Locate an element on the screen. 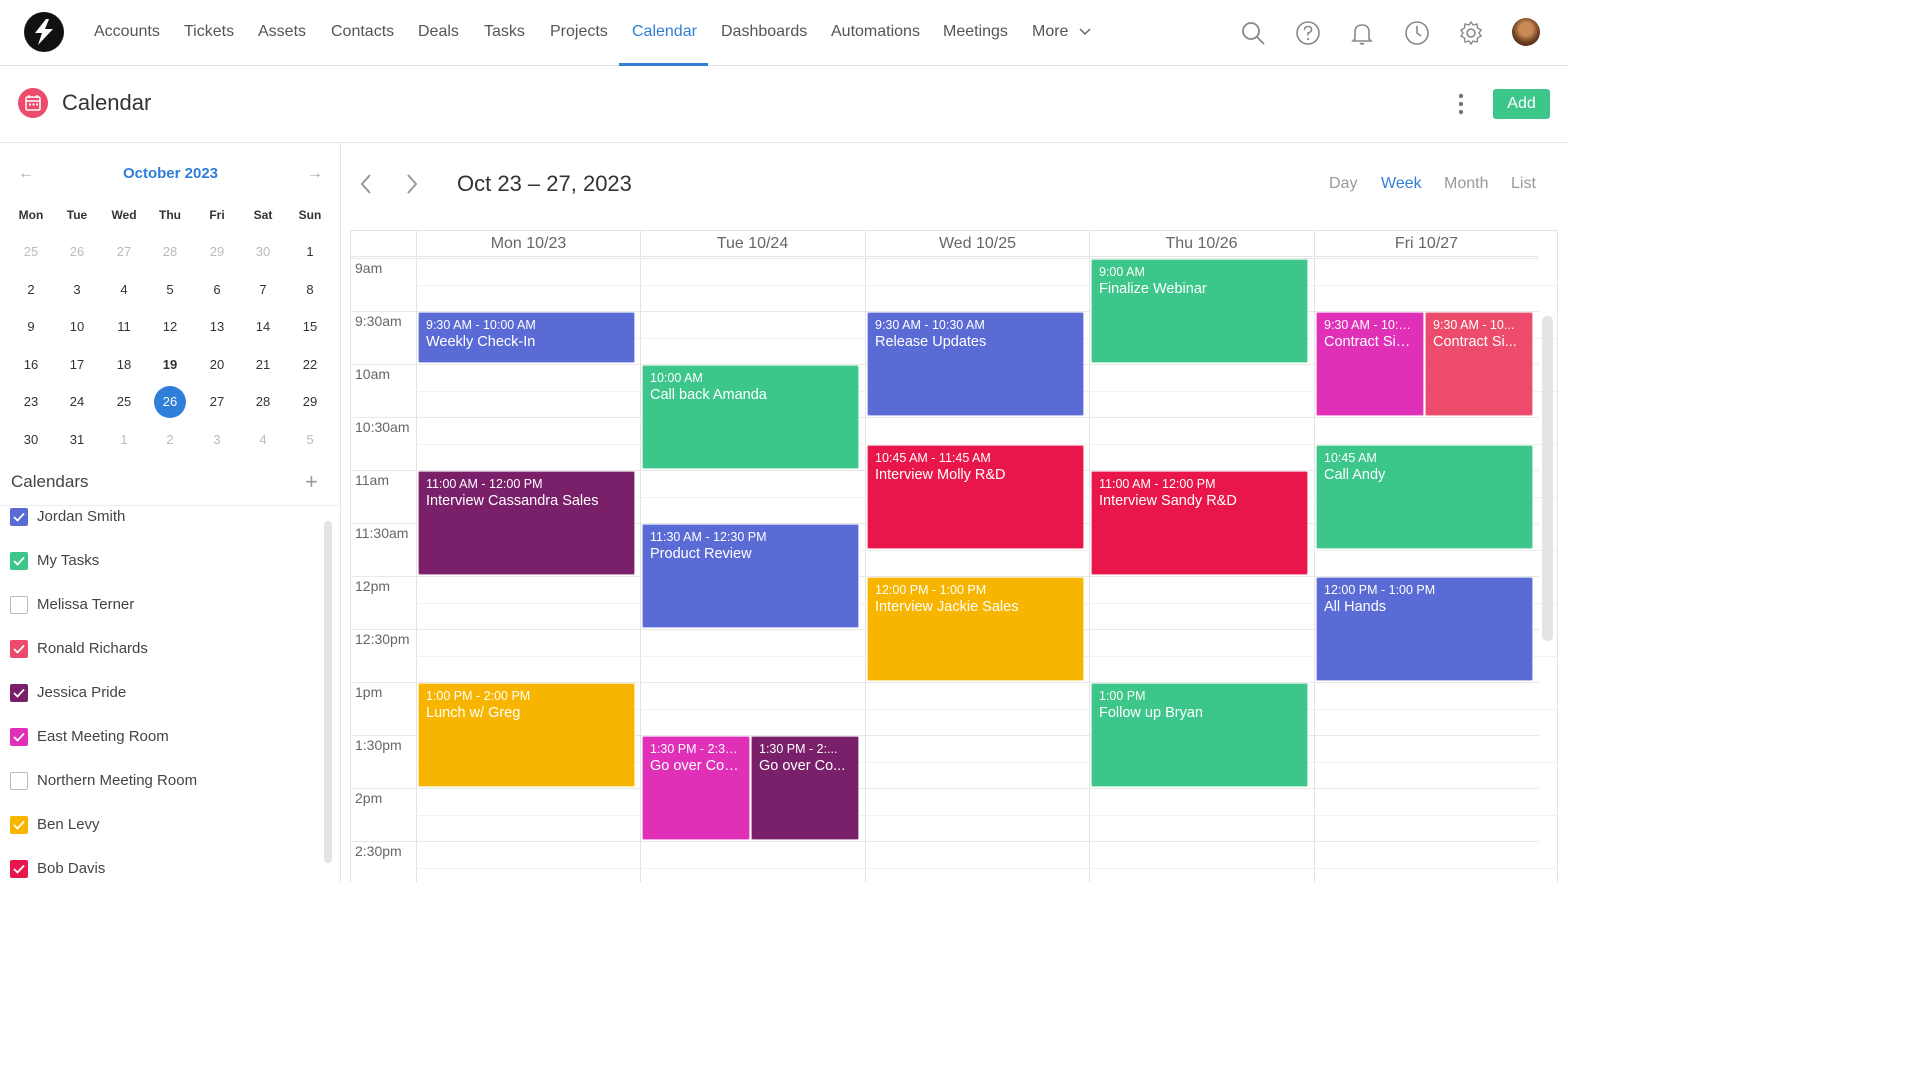 The height and width of the screenshot is (1080, 1920). nav-more: More is located at coordinates (1061, 33).